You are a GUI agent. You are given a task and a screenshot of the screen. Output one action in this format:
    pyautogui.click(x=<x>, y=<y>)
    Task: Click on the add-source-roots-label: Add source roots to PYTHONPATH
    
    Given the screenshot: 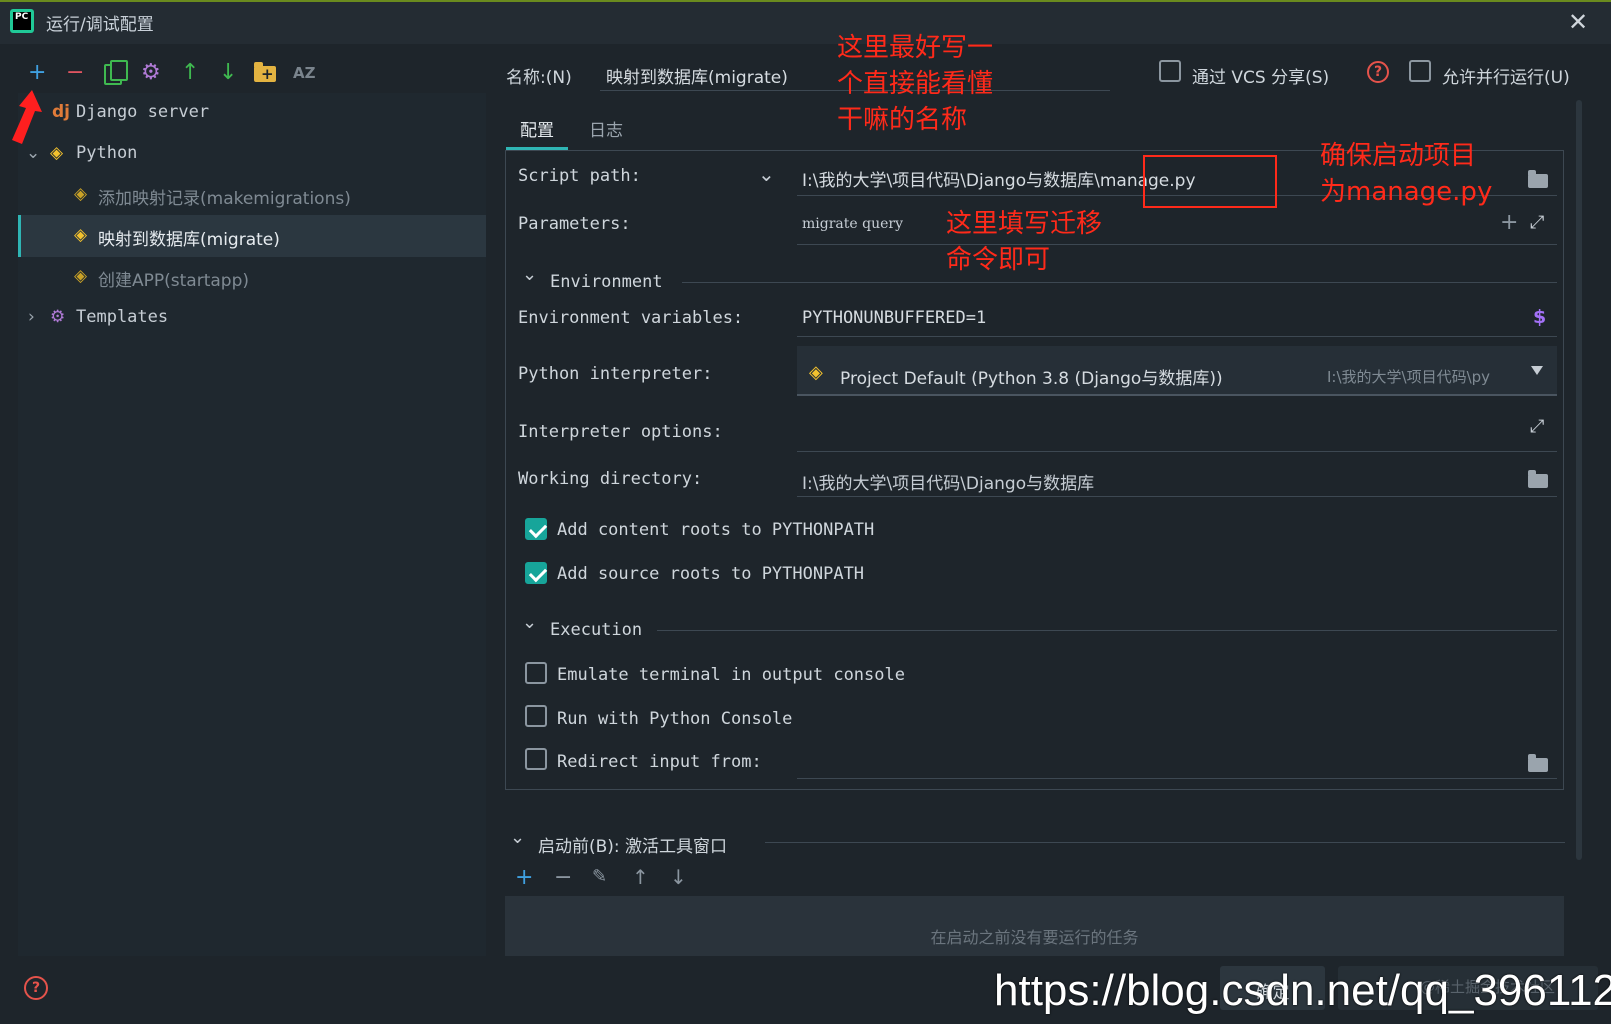 What is the action you would take?
    pyautogui.click(x=711, y=574)
    